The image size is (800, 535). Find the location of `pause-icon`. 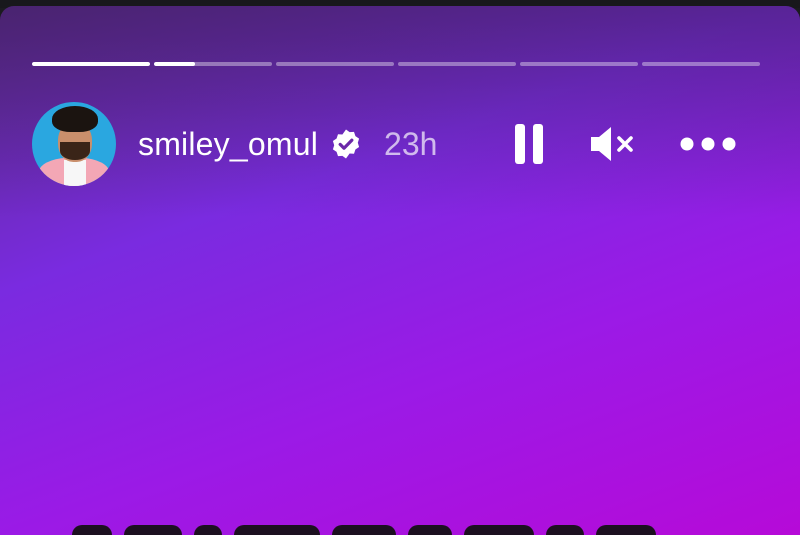

pause-icon is located at coordinates (529, 144).